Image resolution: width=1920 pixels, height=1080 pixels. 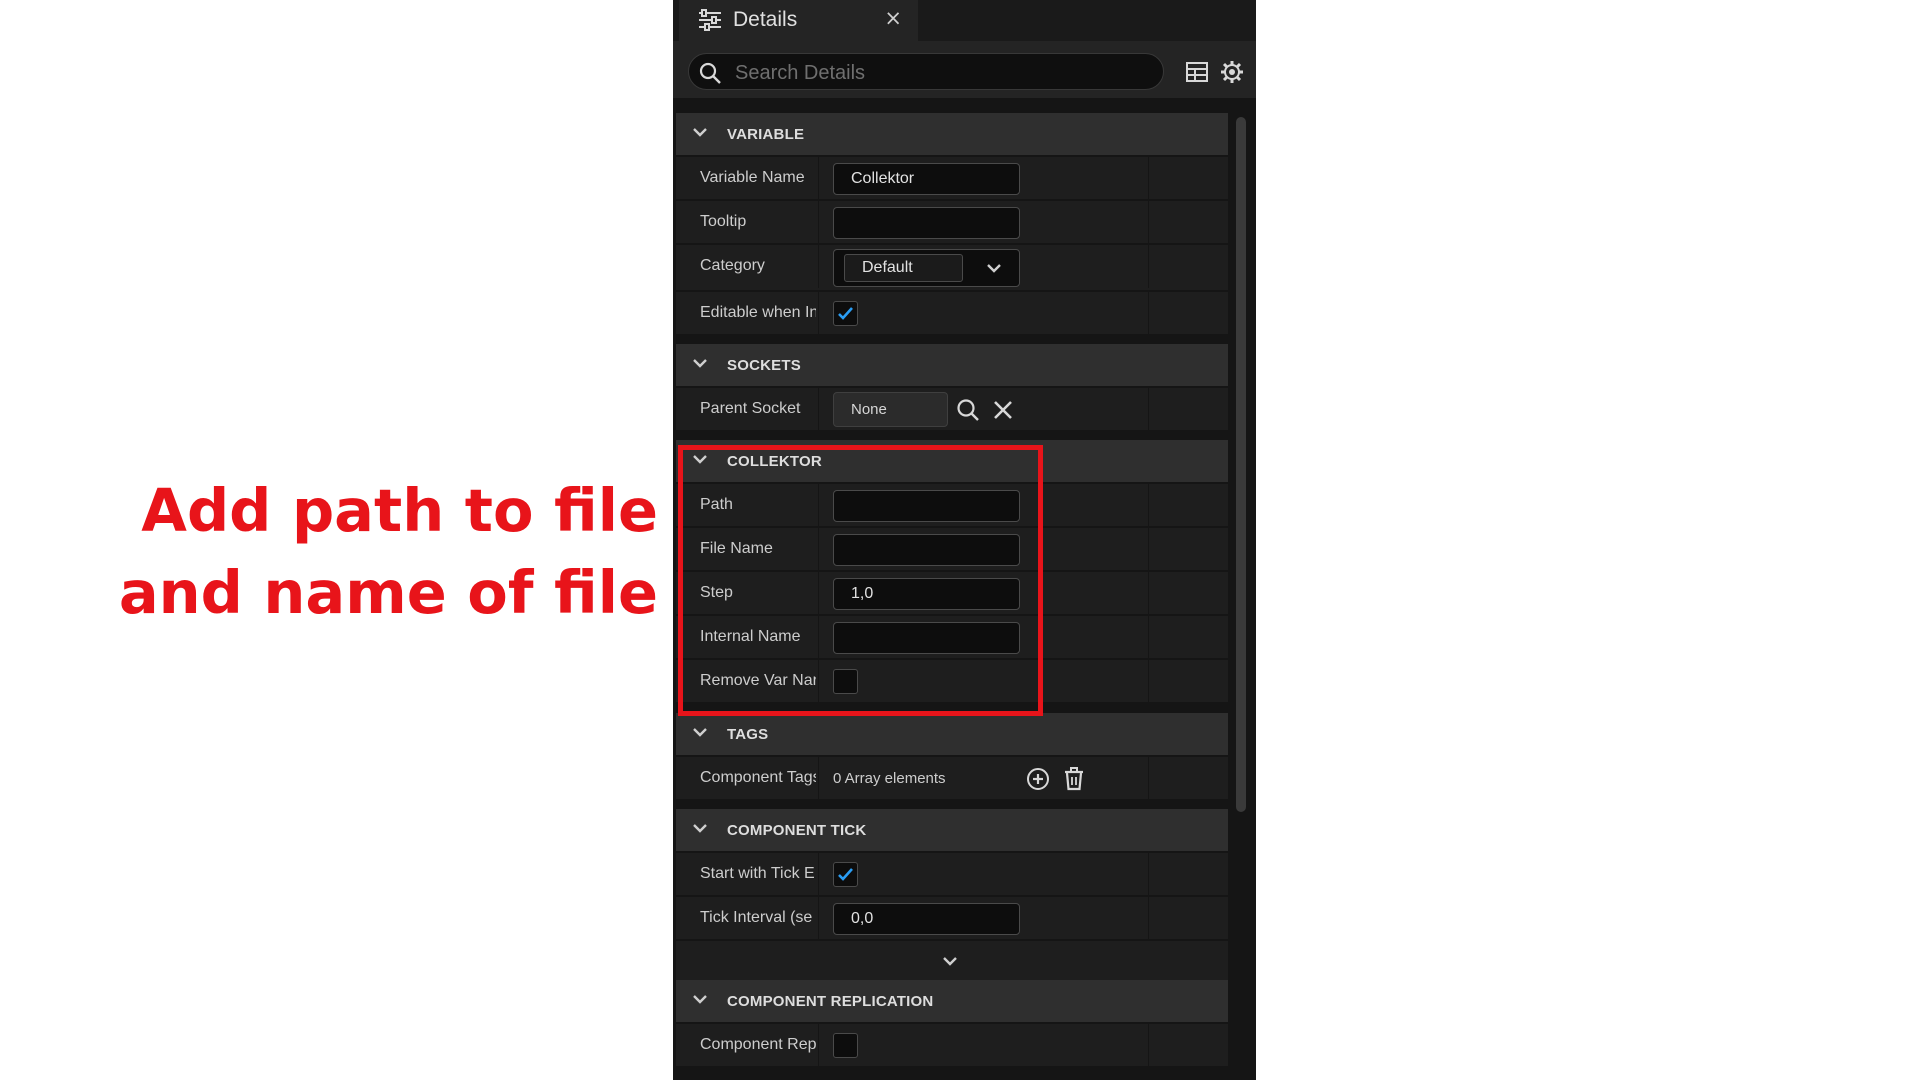 I want to click on section-component-replication: COMPONENT REPLICATION, so click(x=952, y=1001).